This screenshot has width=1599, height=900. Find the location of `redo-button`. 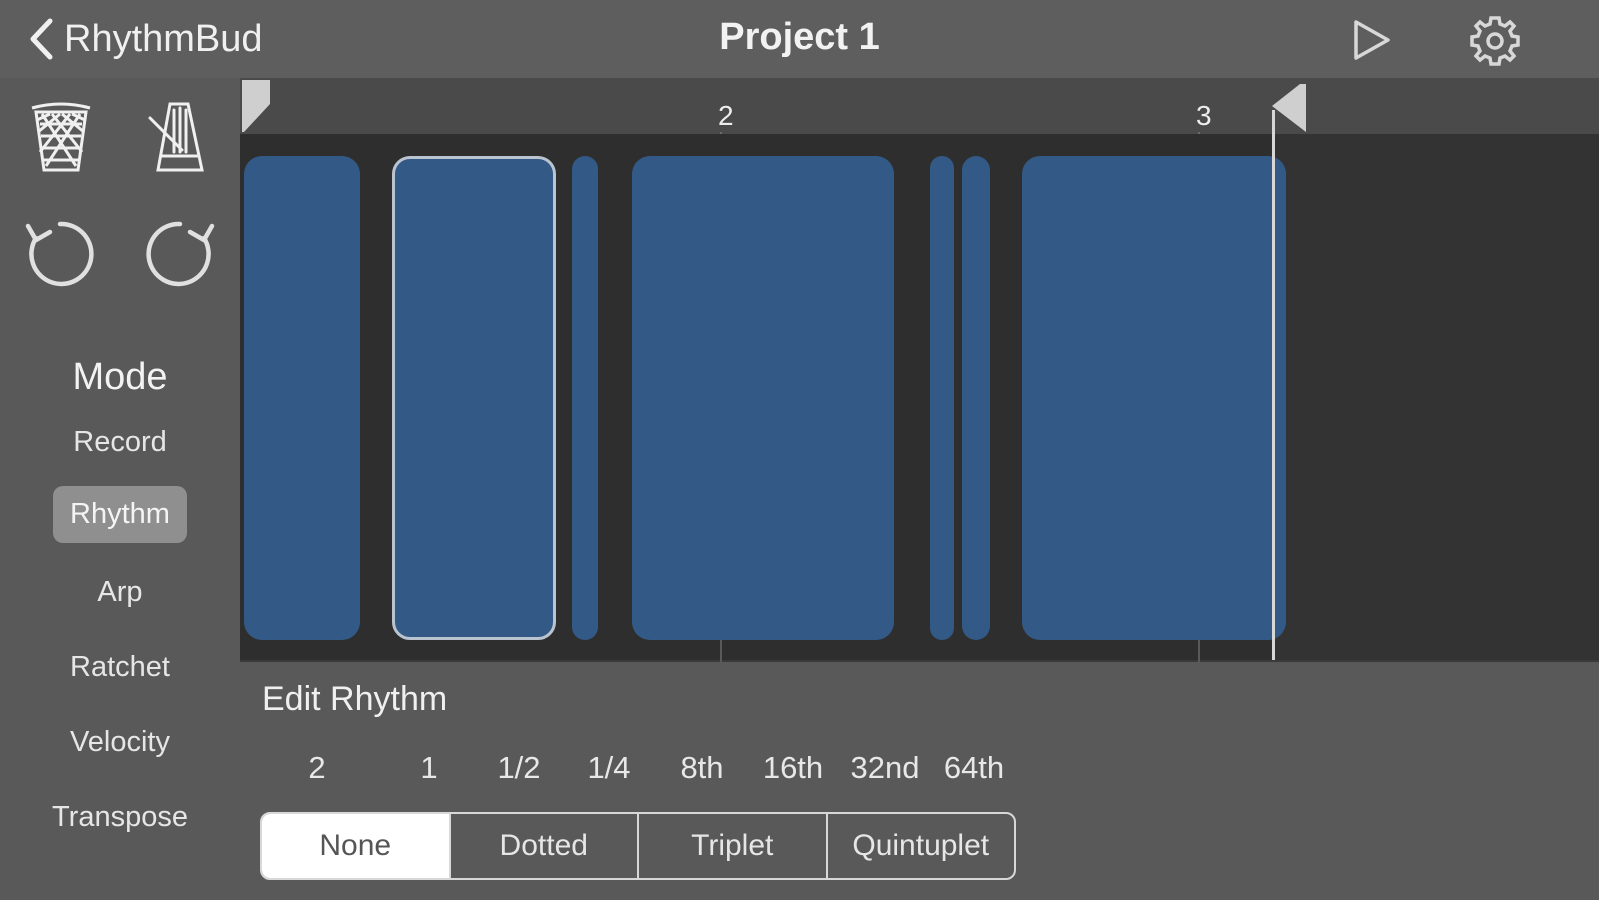

redo-button is located at coordinates (179, 256).